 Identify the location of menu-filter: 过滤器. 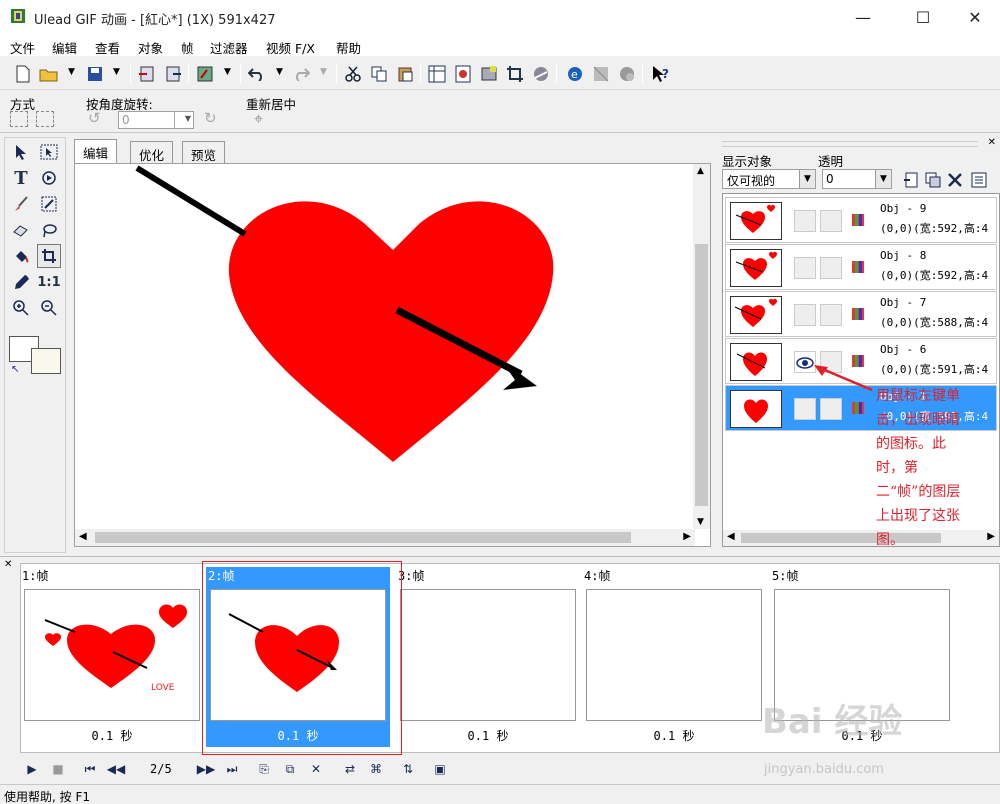
(229, 47).